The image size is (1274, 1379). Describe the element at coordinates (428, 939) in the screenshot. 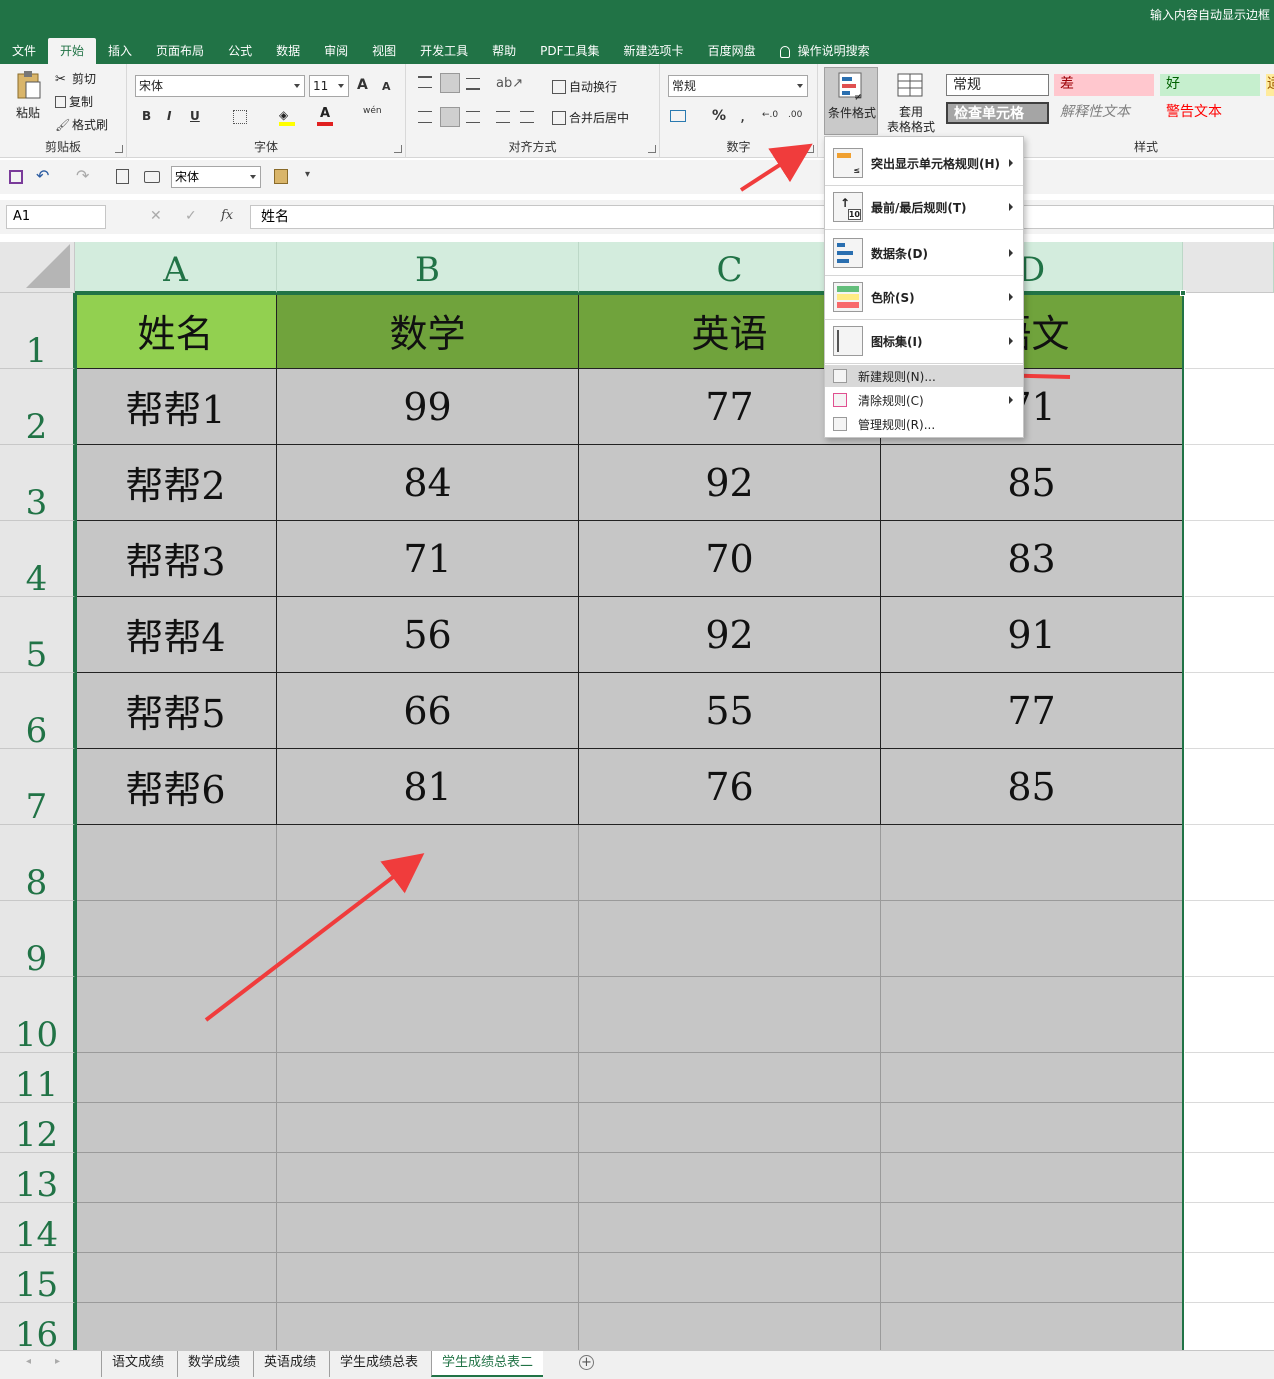

I see `cell-b9` at that location.